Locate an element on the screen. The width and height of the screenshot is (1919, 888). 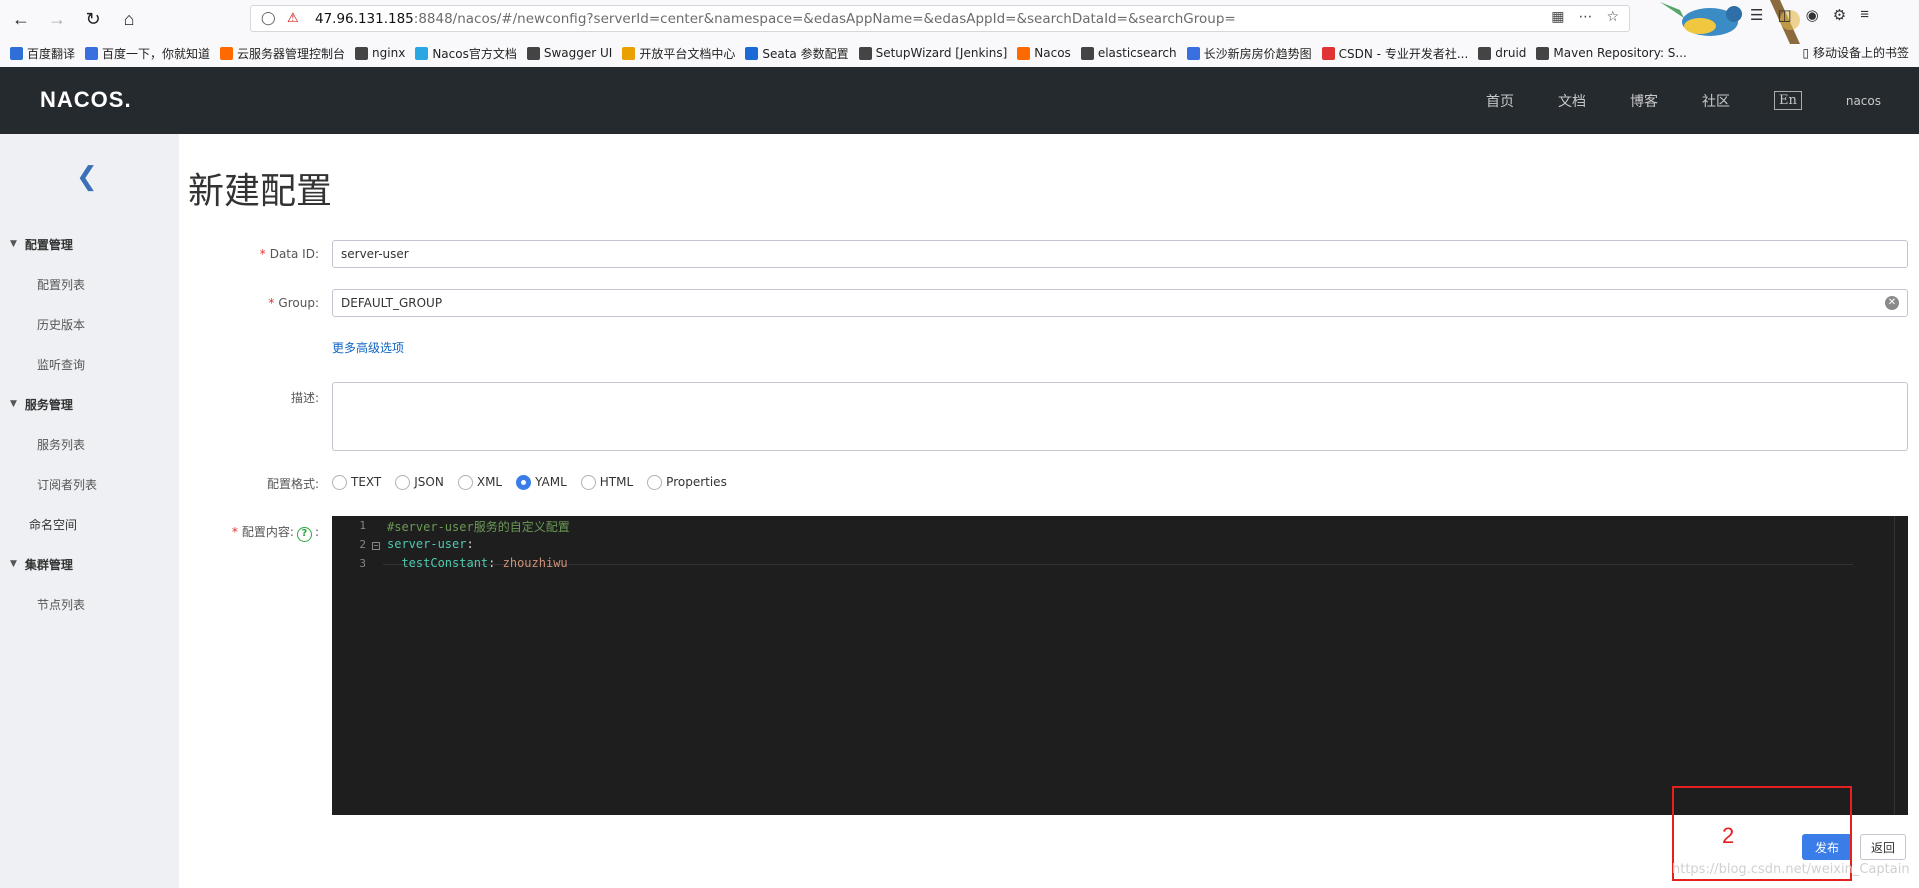
format-radio-text: TEXT is located at coordinates (356, 482).